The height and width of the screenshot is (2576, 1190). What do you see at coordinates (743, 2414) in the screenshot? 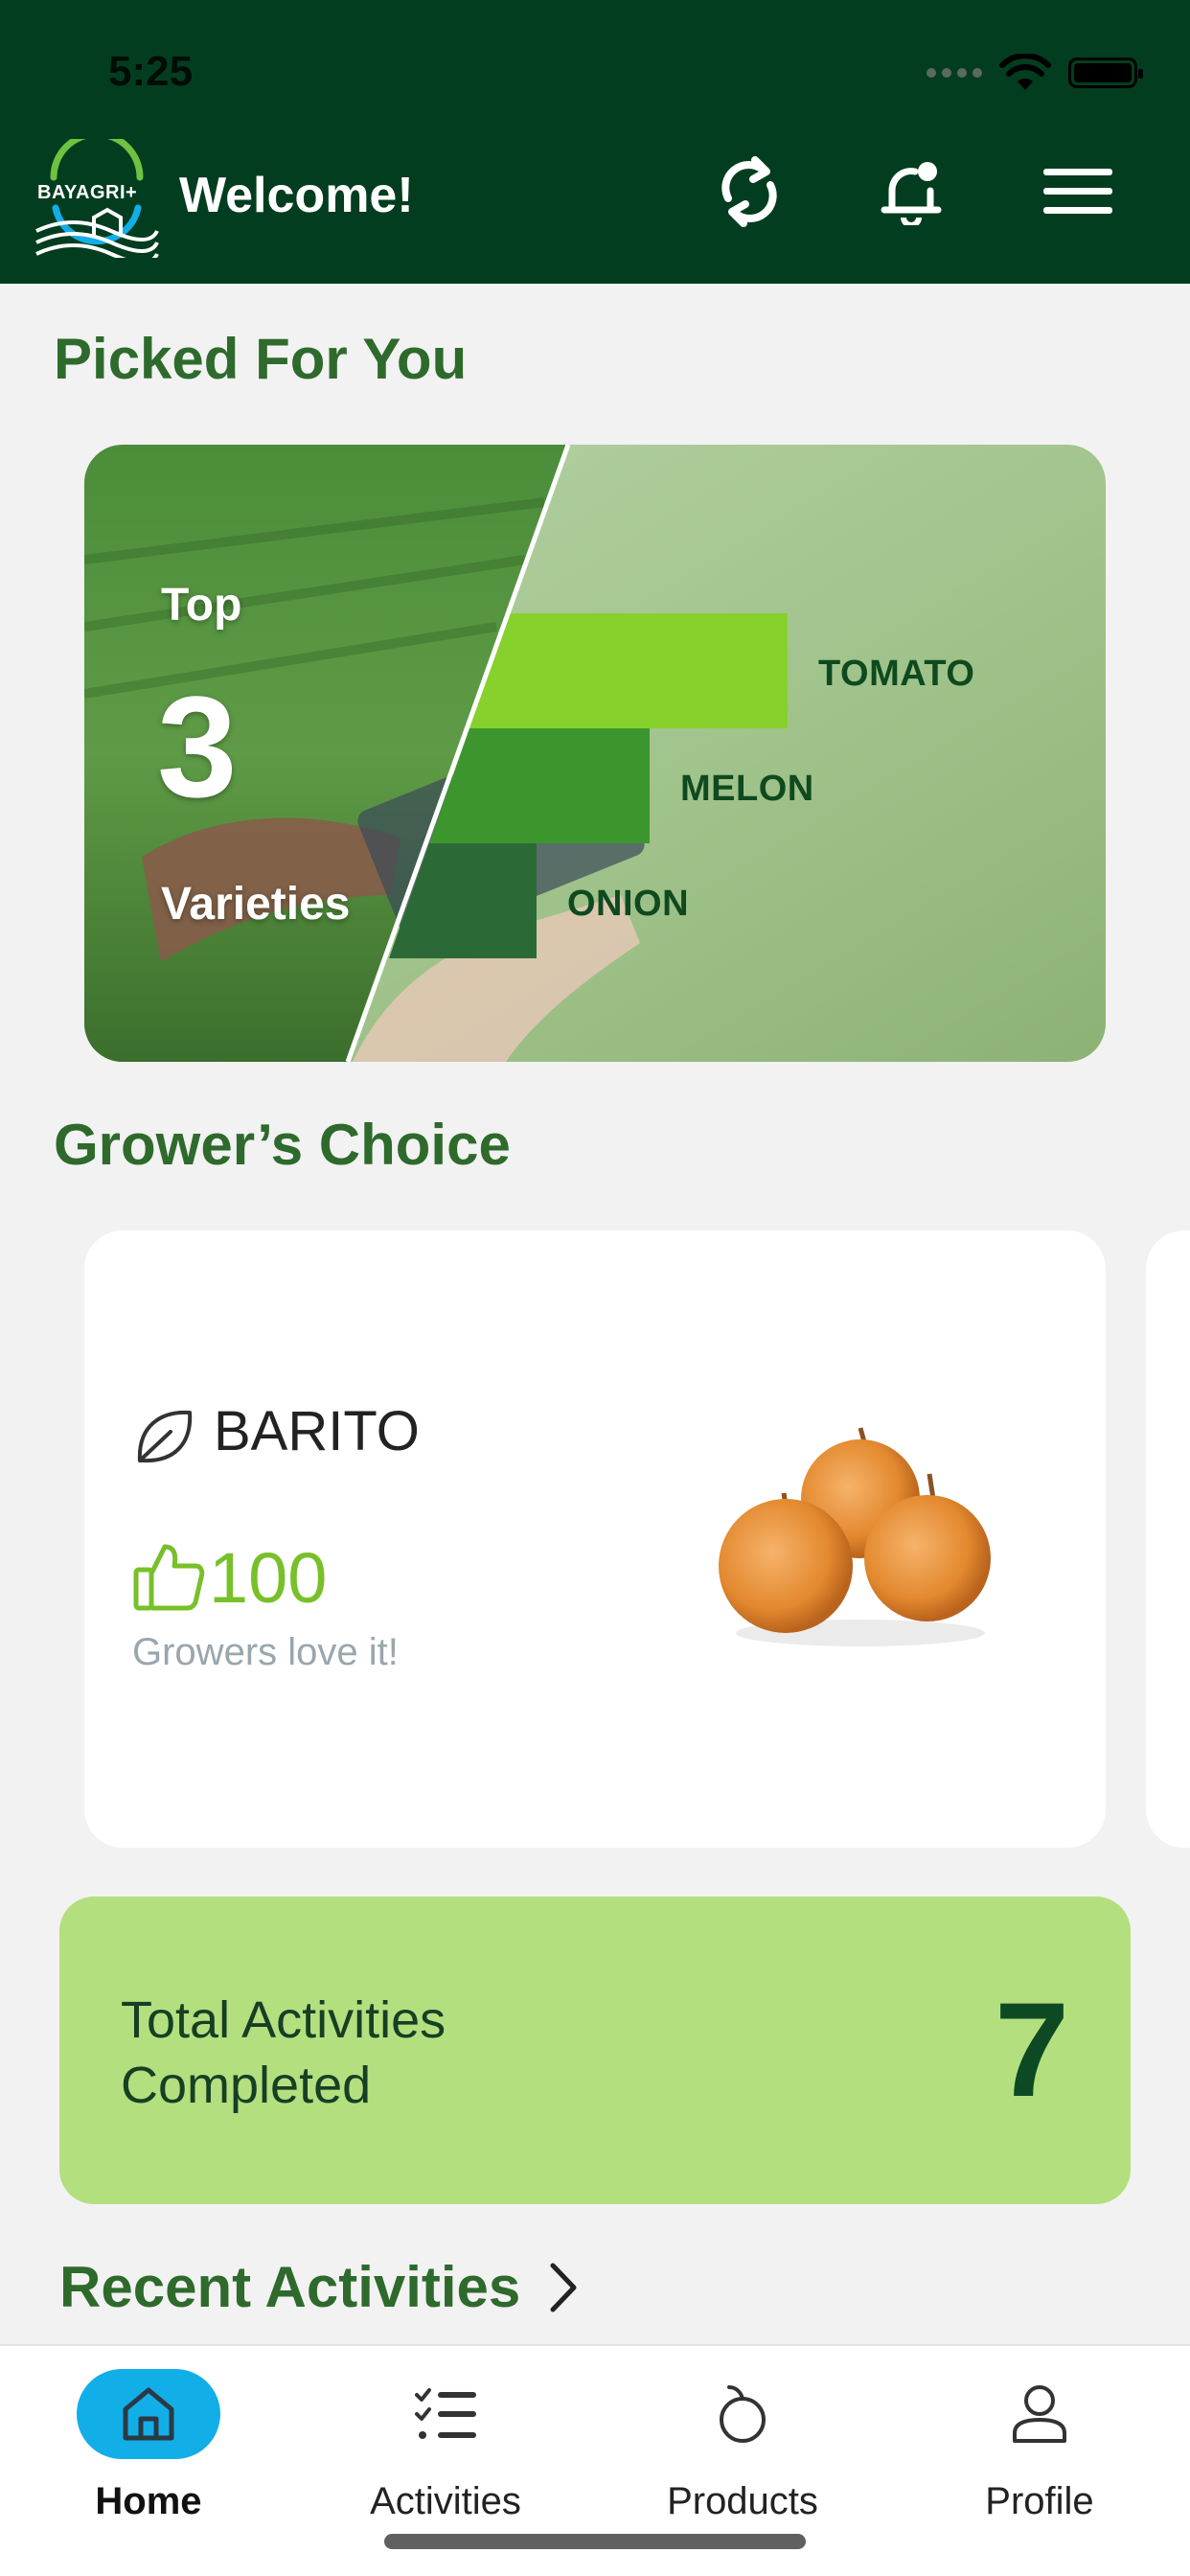
I see `apple-icon` at bounding box center [743, 2414].